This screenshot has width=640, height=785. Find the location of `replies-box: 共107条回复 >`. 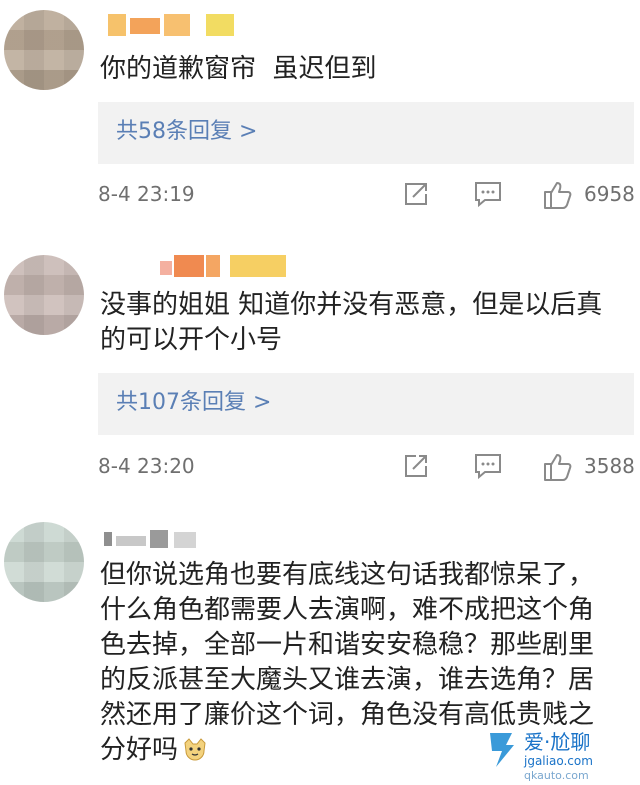

replies-box: 共107条回复 > is located at coordinates (366, 404).